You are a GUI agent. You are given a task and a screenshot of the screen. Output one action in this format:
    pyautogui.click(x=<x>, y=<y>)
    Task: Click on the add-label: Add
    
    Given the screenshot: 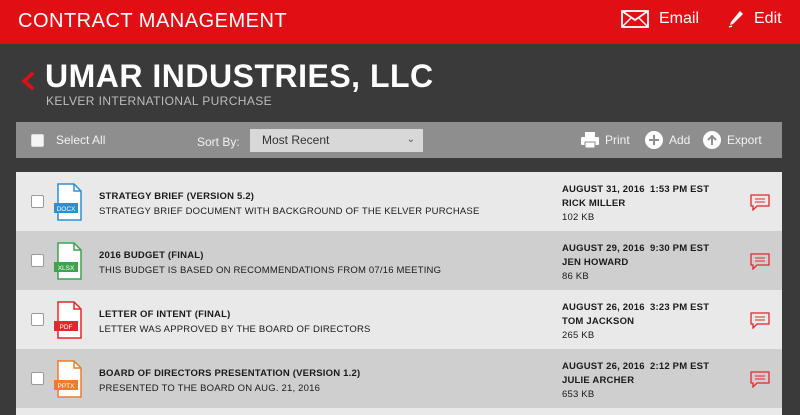 What is the action you would take?
    pyautogui.click(x=680, y=140)
    